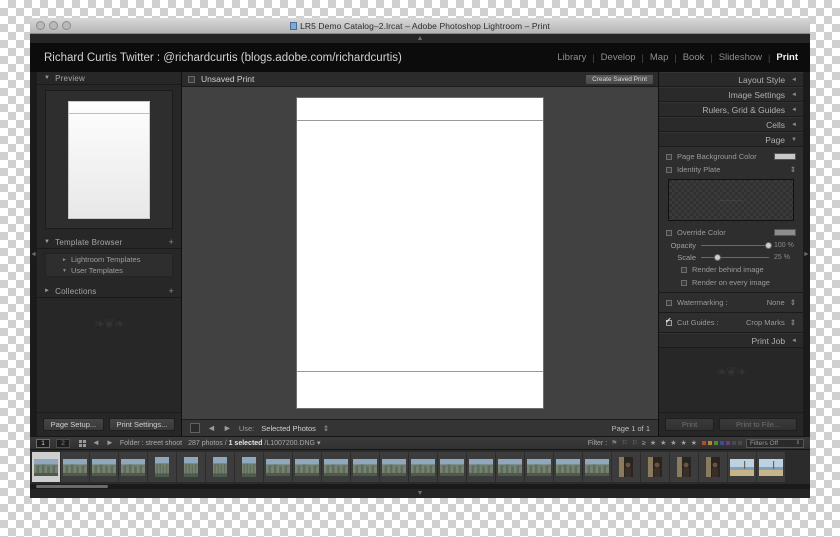  I want to click on cells-panel-header: Cells ◄, so click(731, 124).